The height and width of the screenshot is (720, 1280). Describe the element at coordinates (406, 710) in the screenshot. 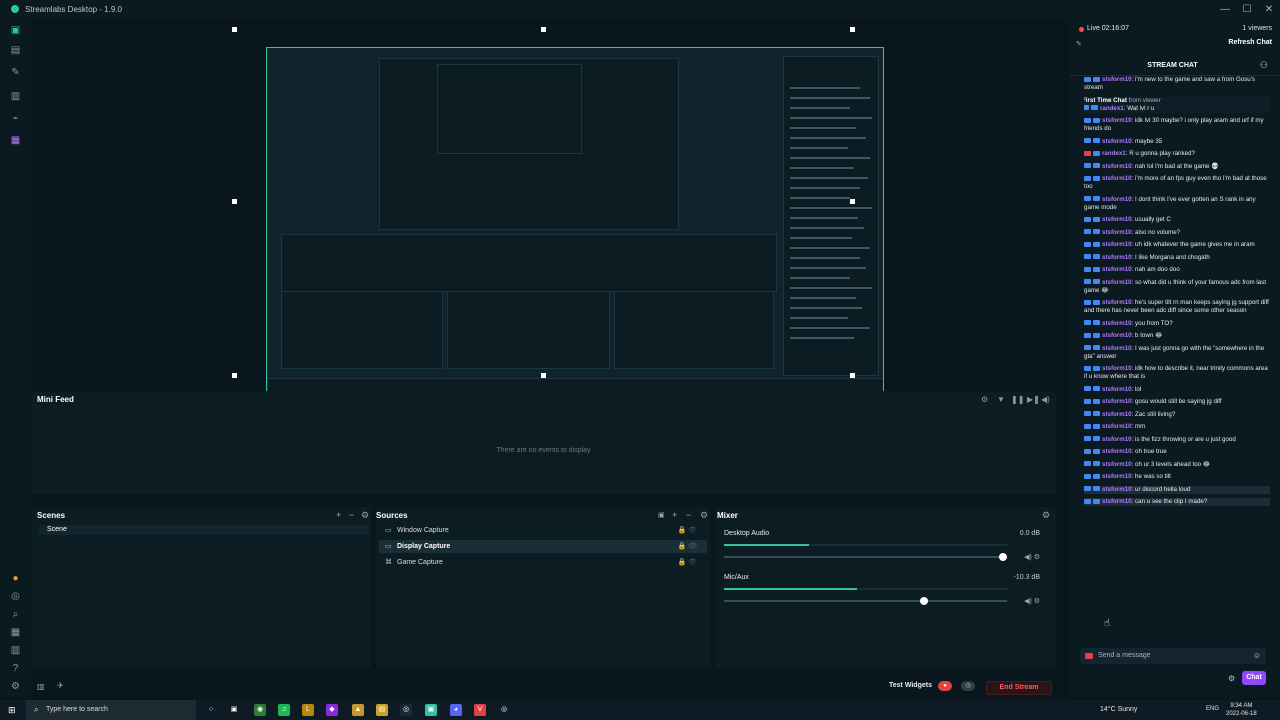

I see `steam-icon: ◎` at that location.